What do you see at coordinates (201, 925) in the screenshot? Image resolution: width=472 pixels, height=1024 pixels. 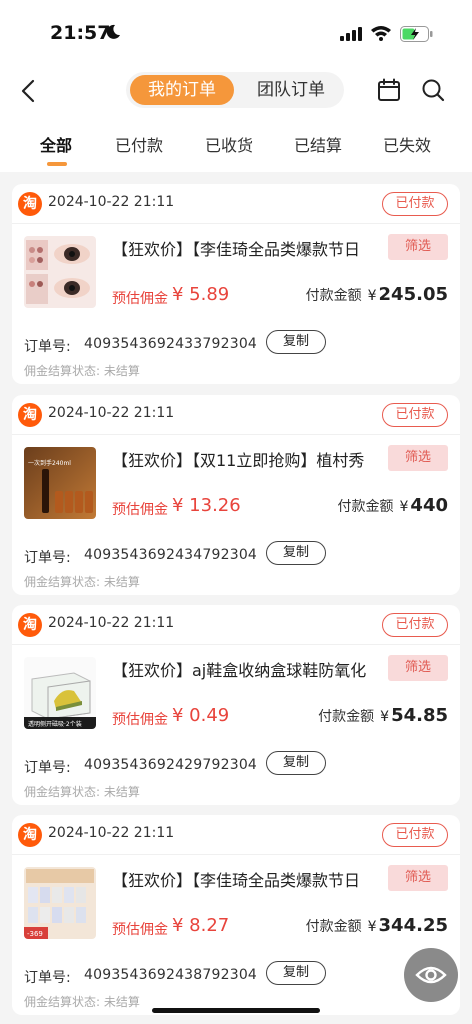 I see `commission-value: ¥ 8.27` at bounding box center [201, 925].